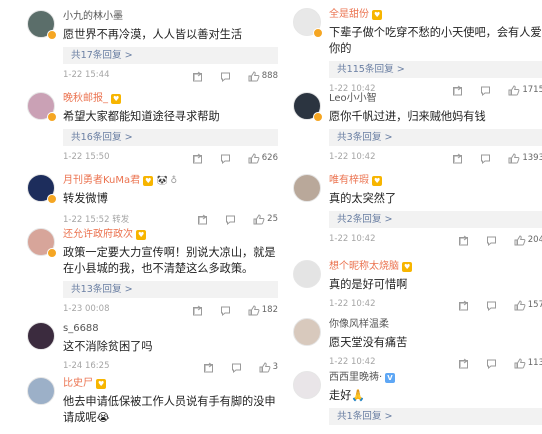  Describe the element at coordinates (153, 34) in the screenshot. I see `comment-text: 愿世界不再冷漠，人人皆以善对生活` at that location.